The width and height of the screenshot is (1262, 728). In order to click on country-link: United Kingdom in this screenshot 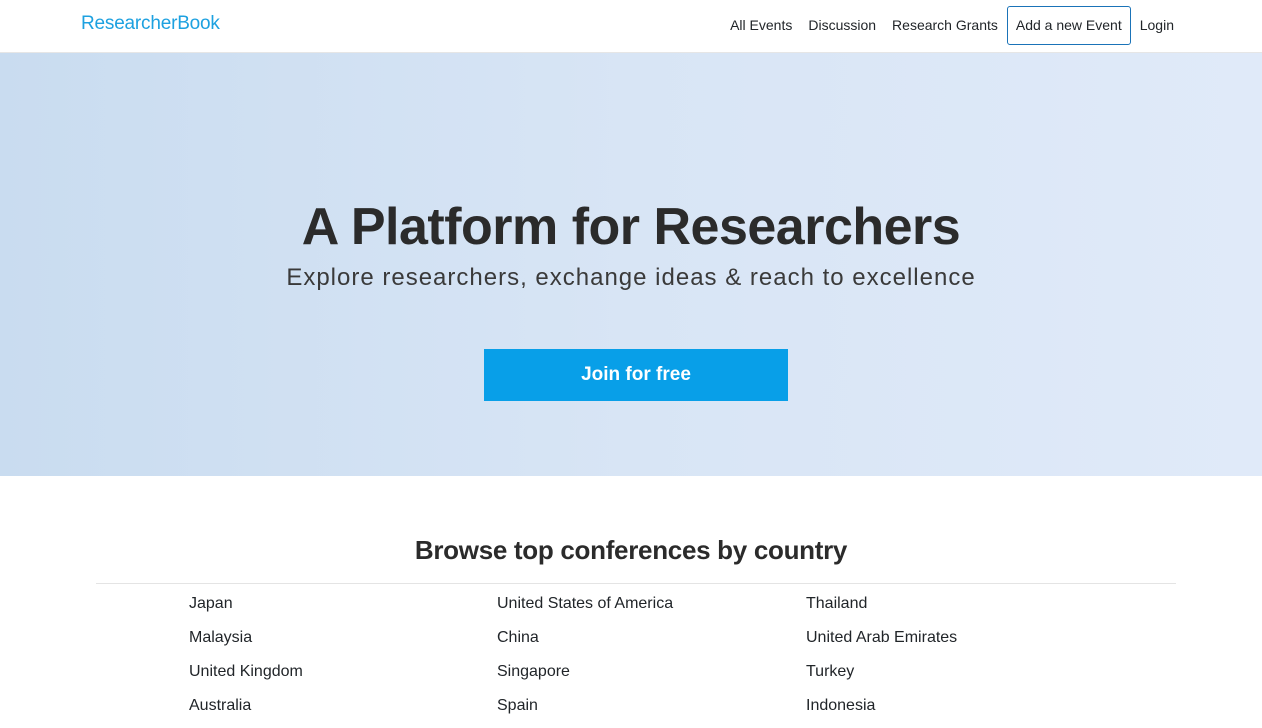, I will do `click(343, 677)`.